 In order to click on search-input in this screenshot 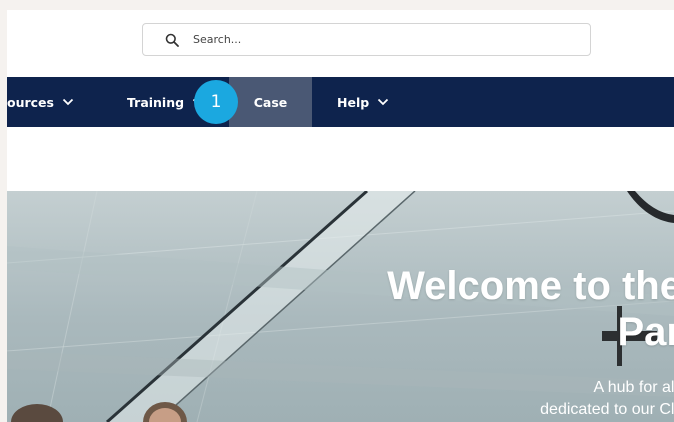, I will do `click(373, 39)`.